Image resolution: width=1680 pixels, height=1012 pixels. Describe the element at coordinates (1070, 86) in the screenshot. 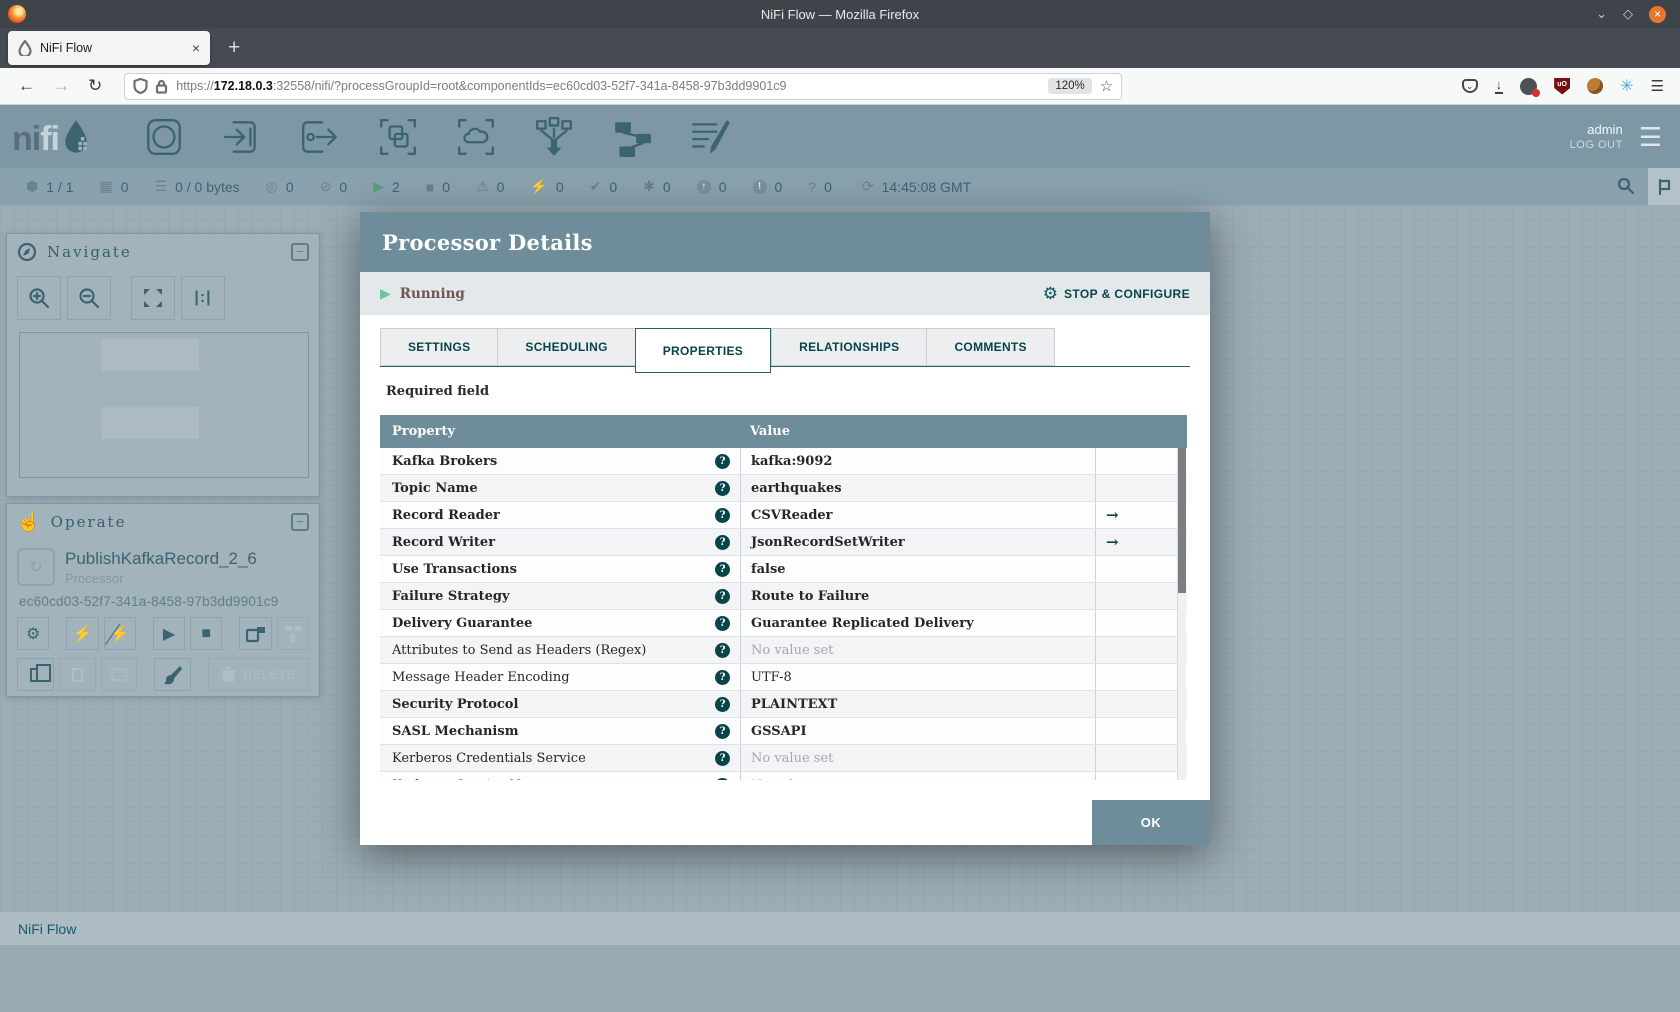

I see `zoom-level-badge: 120%` at that location.